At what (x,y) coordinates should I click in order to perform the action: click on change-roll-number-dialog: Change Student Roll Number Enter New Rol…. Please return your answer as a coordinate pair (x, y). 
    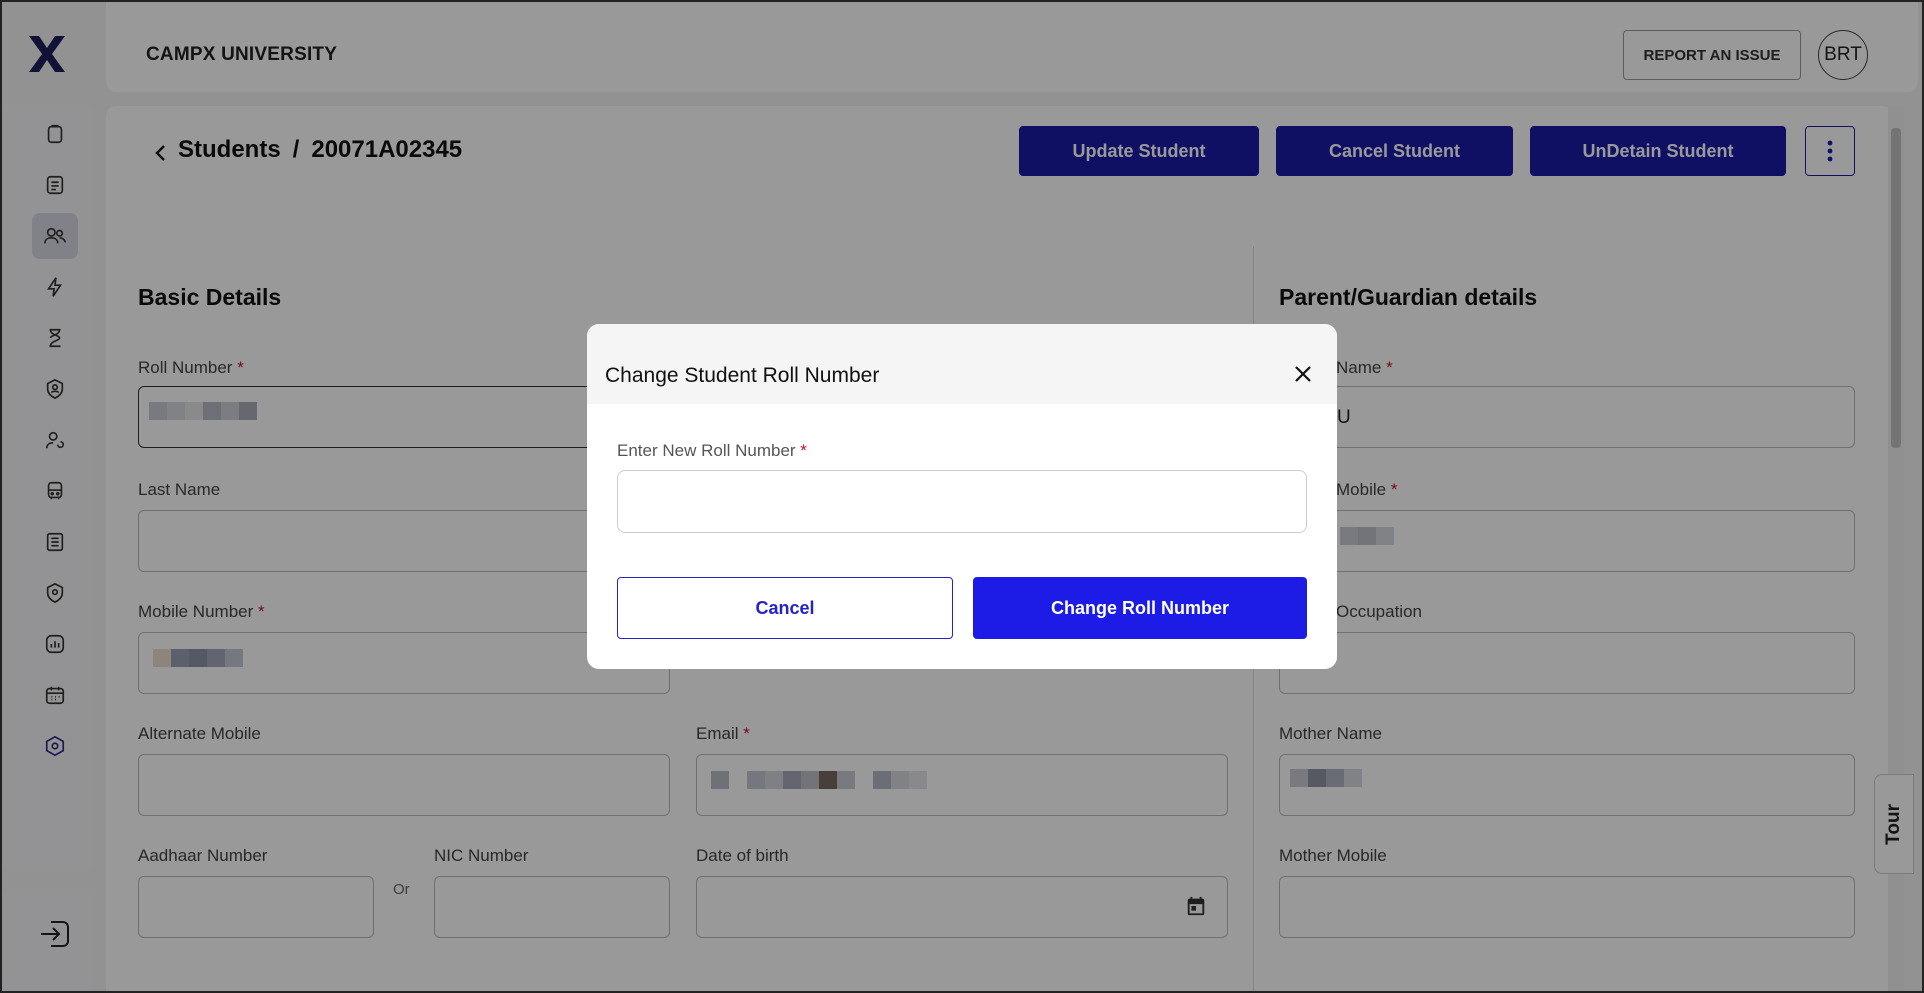
    Looking at the image, I should click on (962, 496).